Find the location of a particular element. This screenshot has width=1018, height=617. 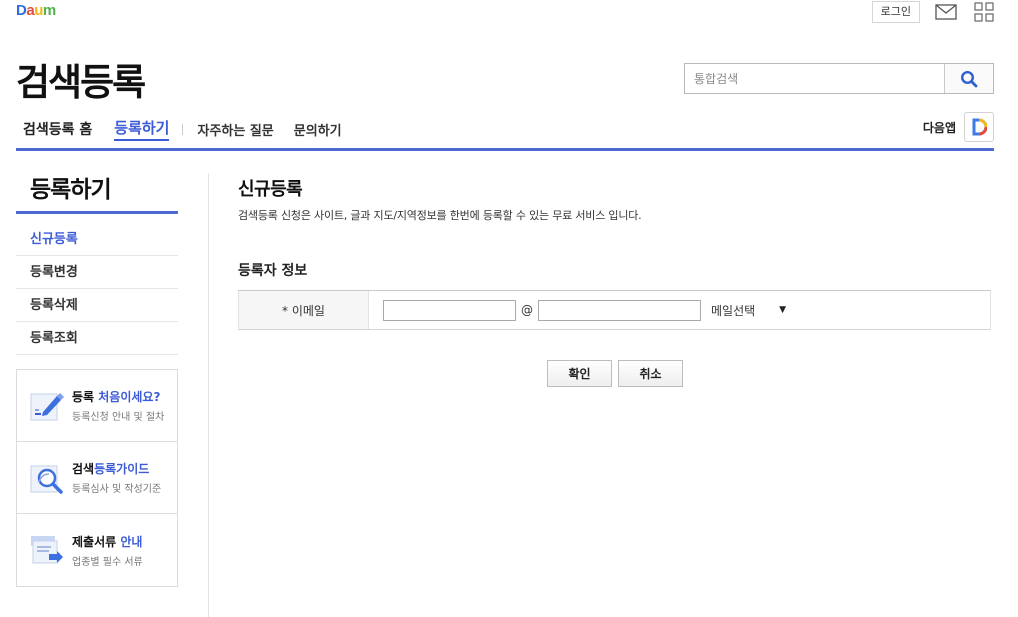

daum-d-icon is located at coordinates (979, 127).